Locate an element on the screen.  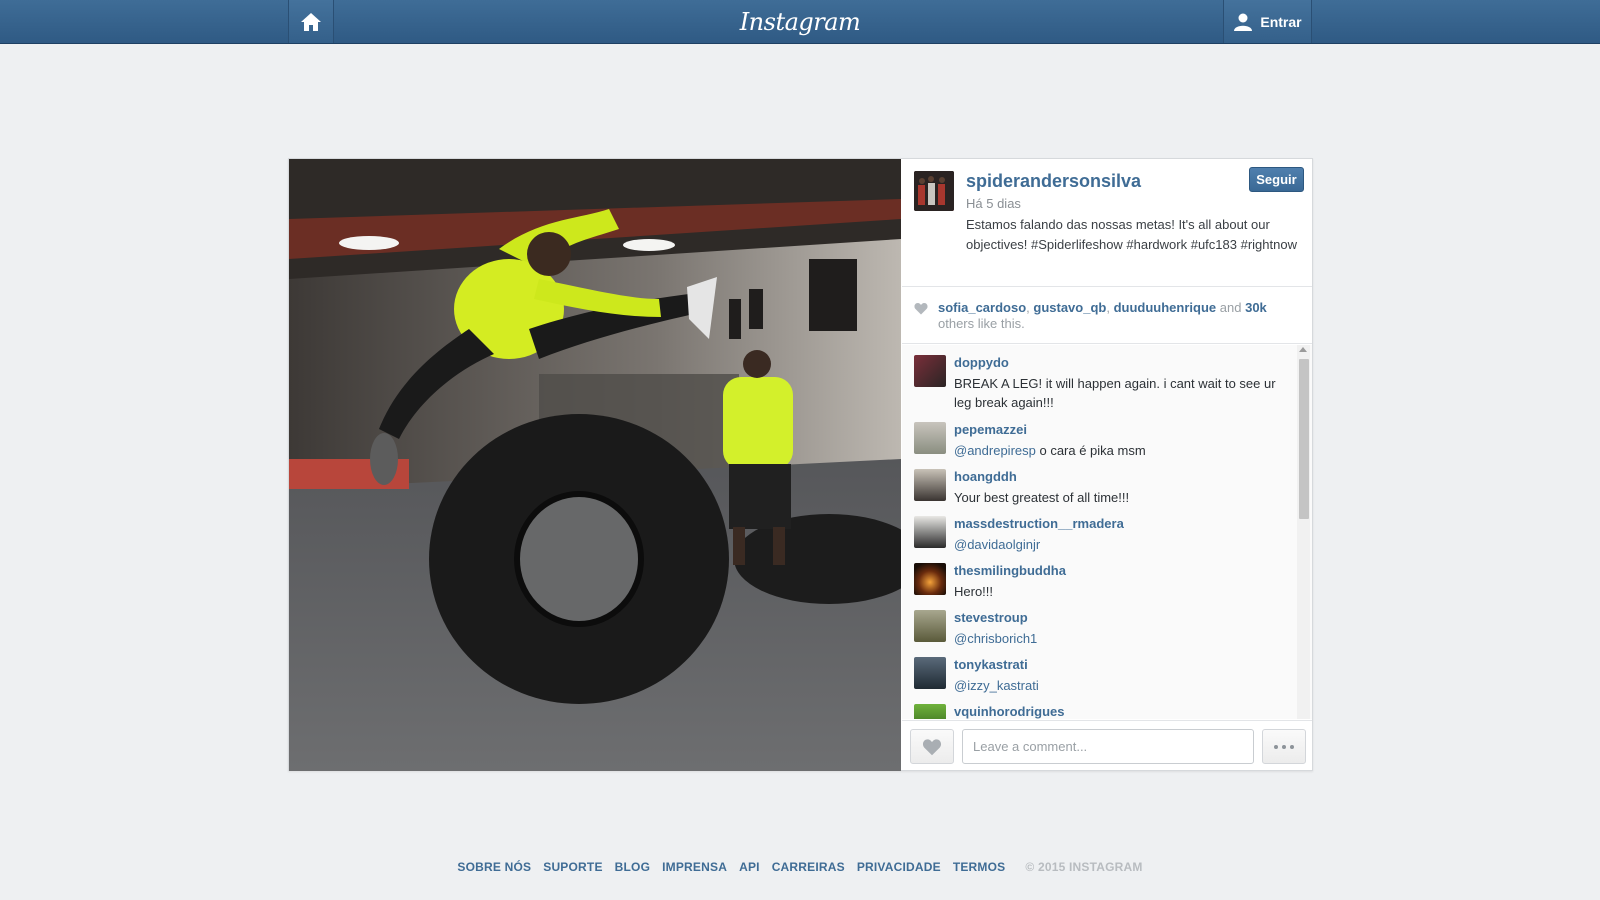
post-timestamp: Há 5 dias is located at coordinates (993, 203).